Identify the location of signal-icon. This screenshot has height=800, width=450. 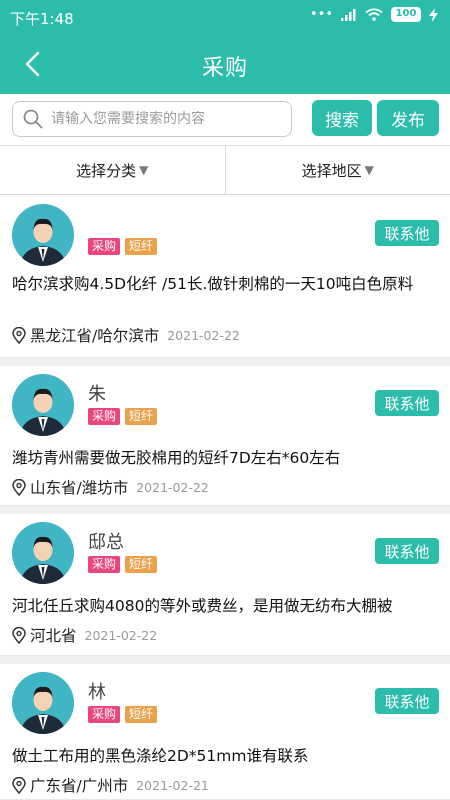
(348, 14).